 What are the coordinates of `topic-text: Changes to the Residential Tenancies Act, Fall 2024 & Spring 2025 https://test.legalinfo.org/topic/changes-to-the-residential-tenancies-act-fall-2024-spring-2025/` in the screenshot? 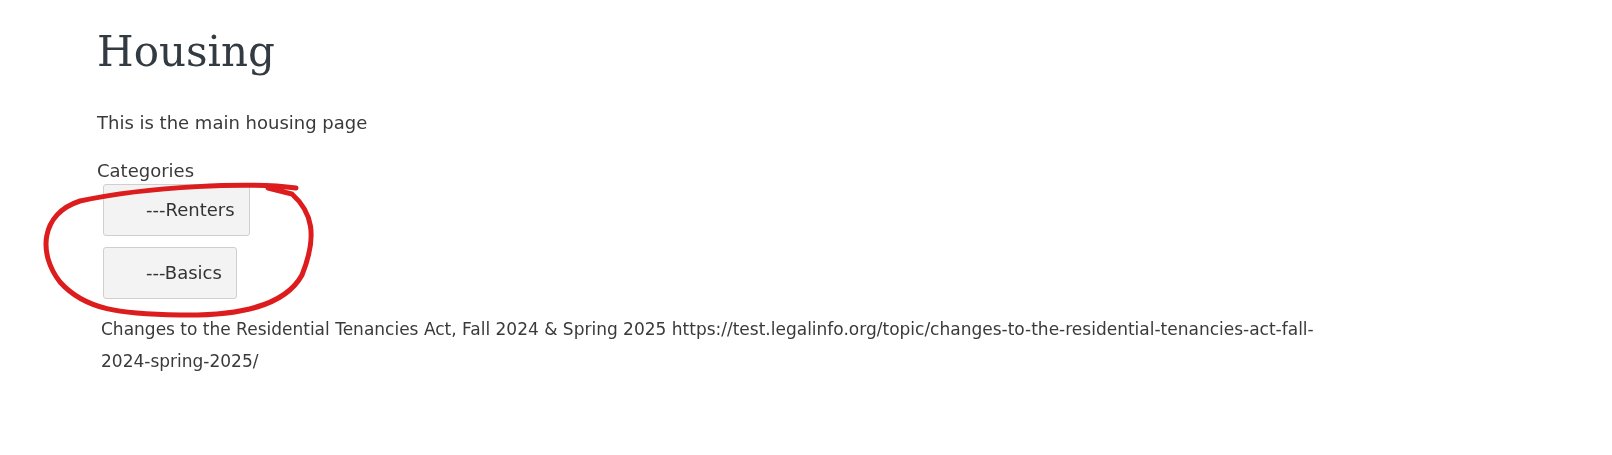 It's located at (708, 345).